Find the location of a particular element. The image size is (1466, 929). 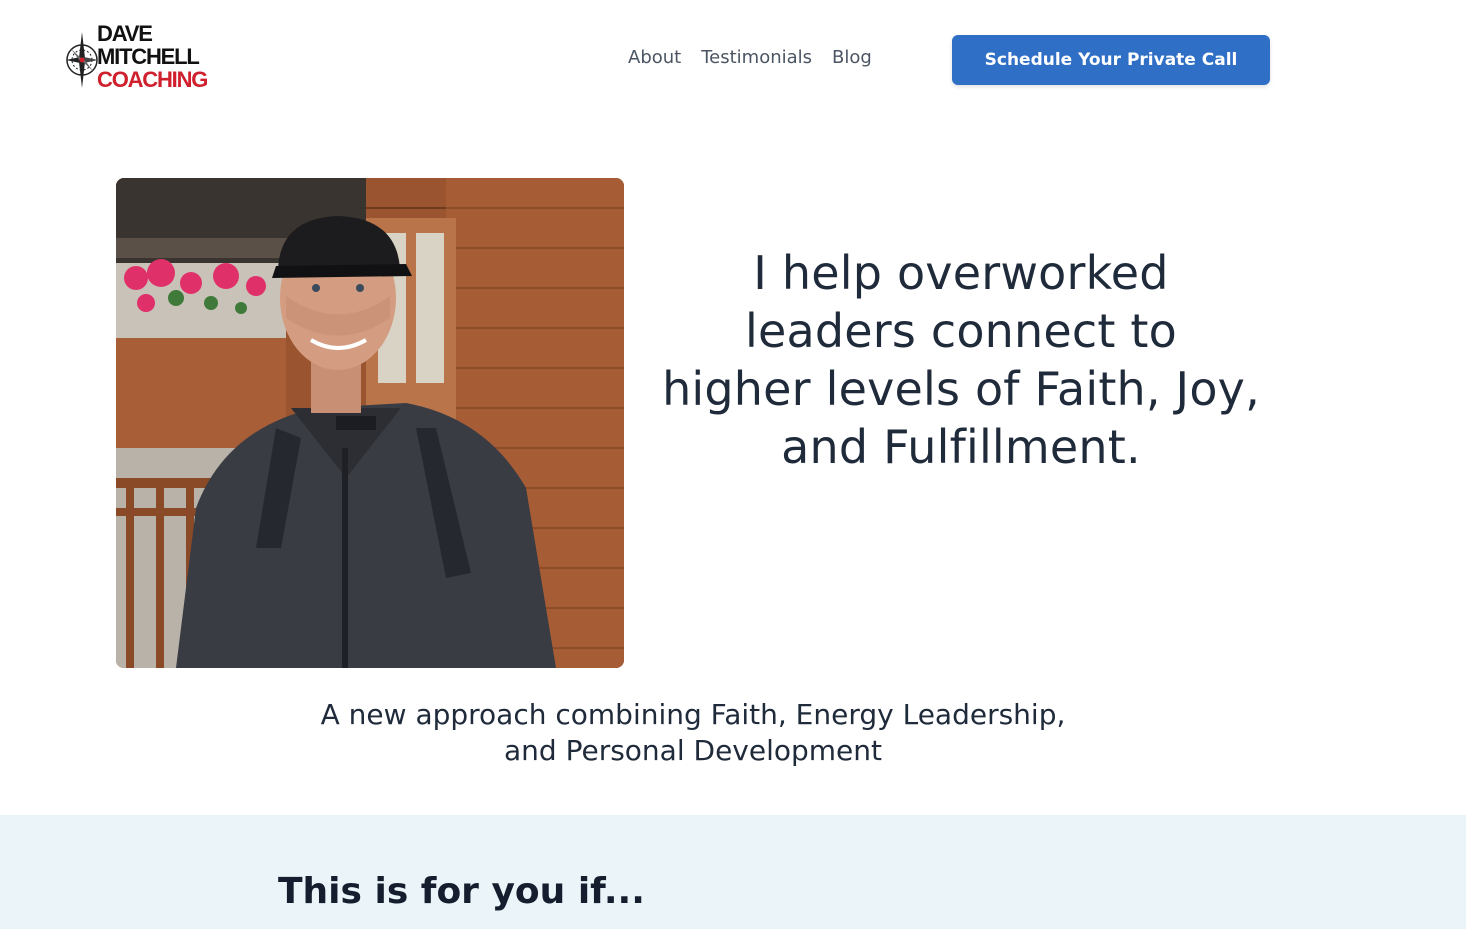

subhead-line-2: and Personal Development is located at coordinates (693, 750).